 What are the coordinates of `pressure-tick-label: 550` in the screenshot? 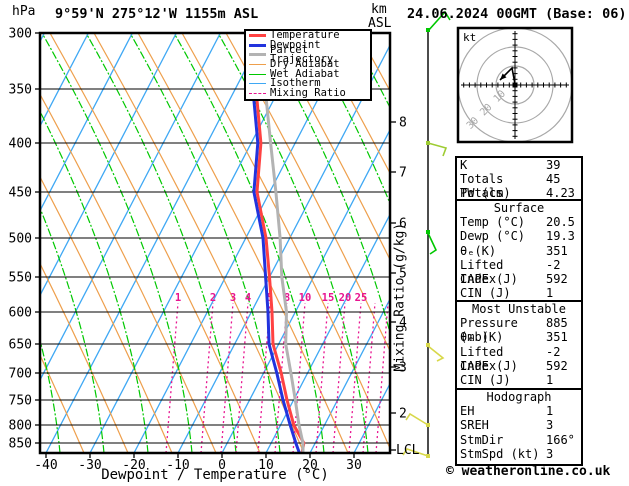 It's located at (20, 278).